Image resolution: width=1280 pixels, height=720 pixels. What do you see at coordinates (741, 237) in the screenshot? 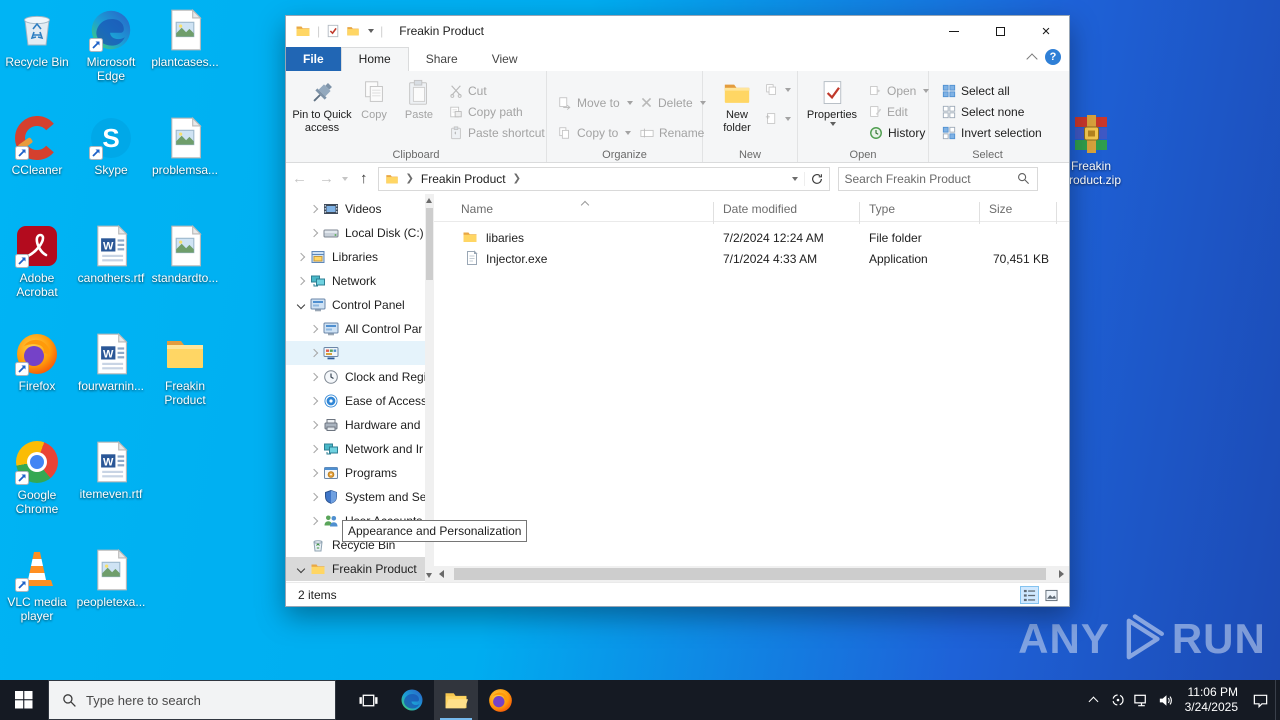
I see `file-row-libaries: libaries 7/2/2024 12:24 AM File folder` at bounding box center [741, 237].